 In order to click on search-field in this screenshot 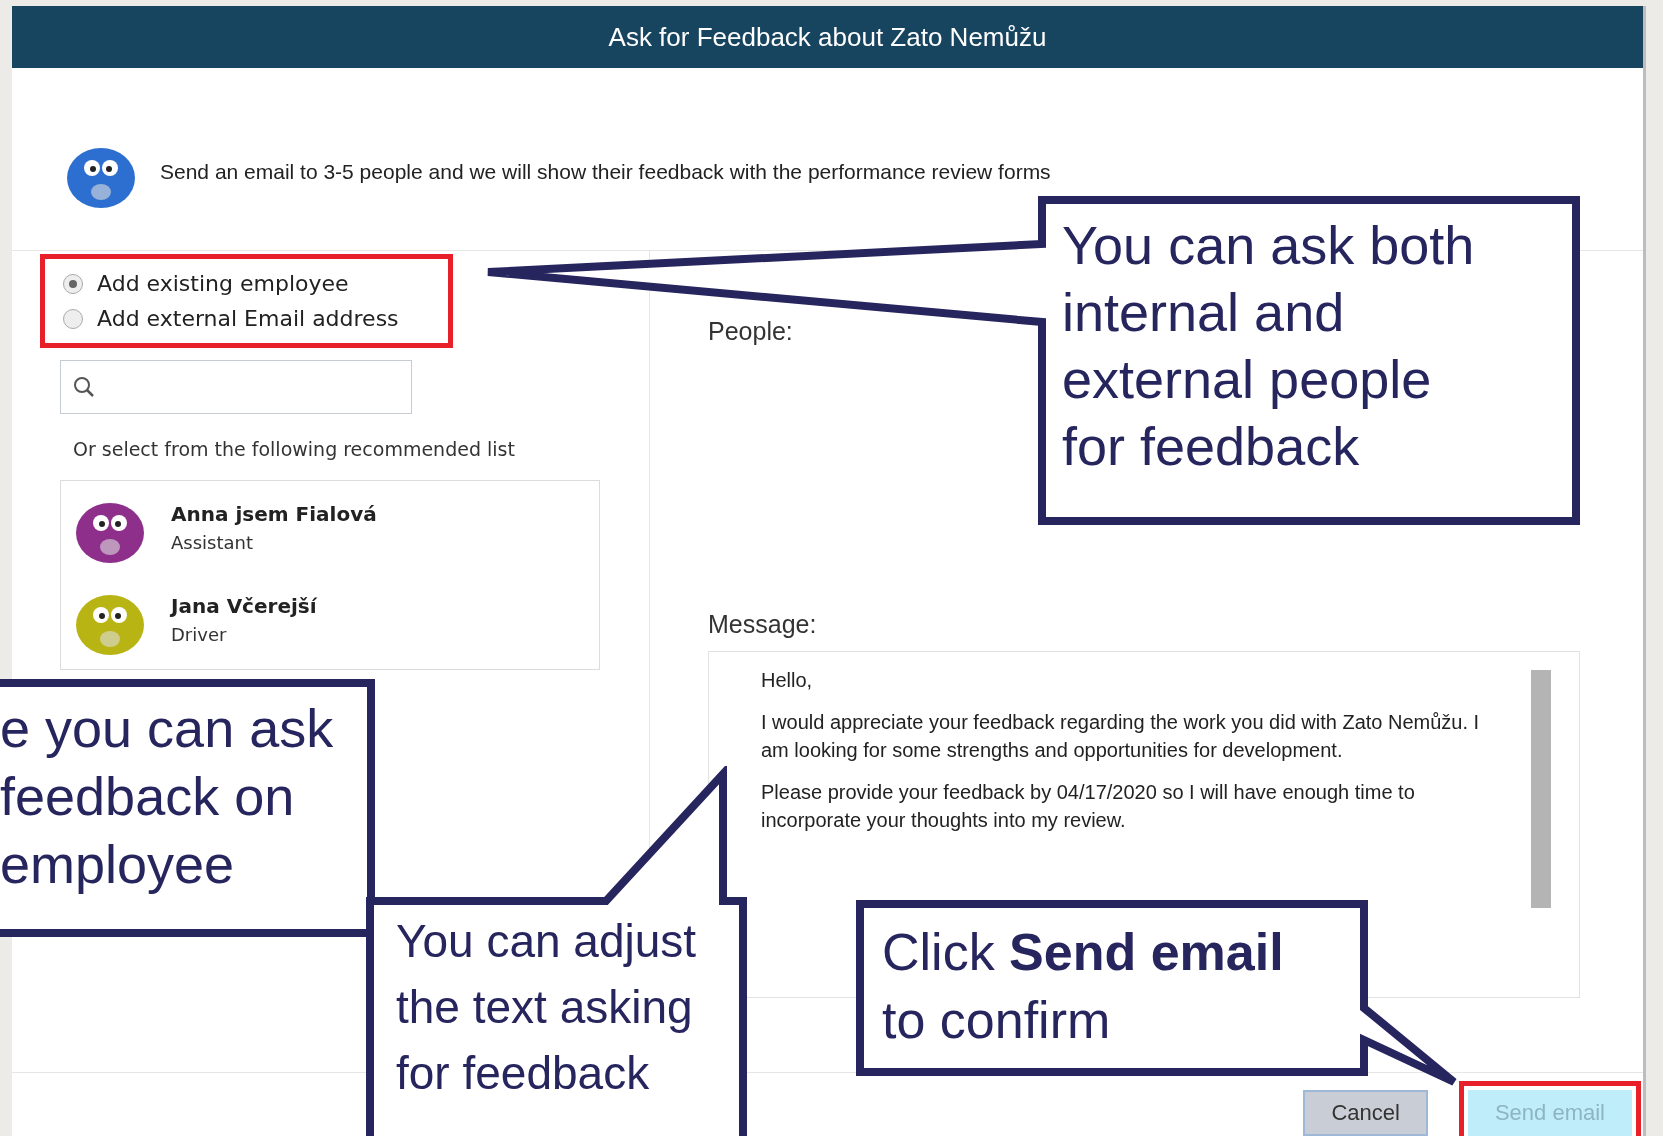, I will do `click(236, 387)`.